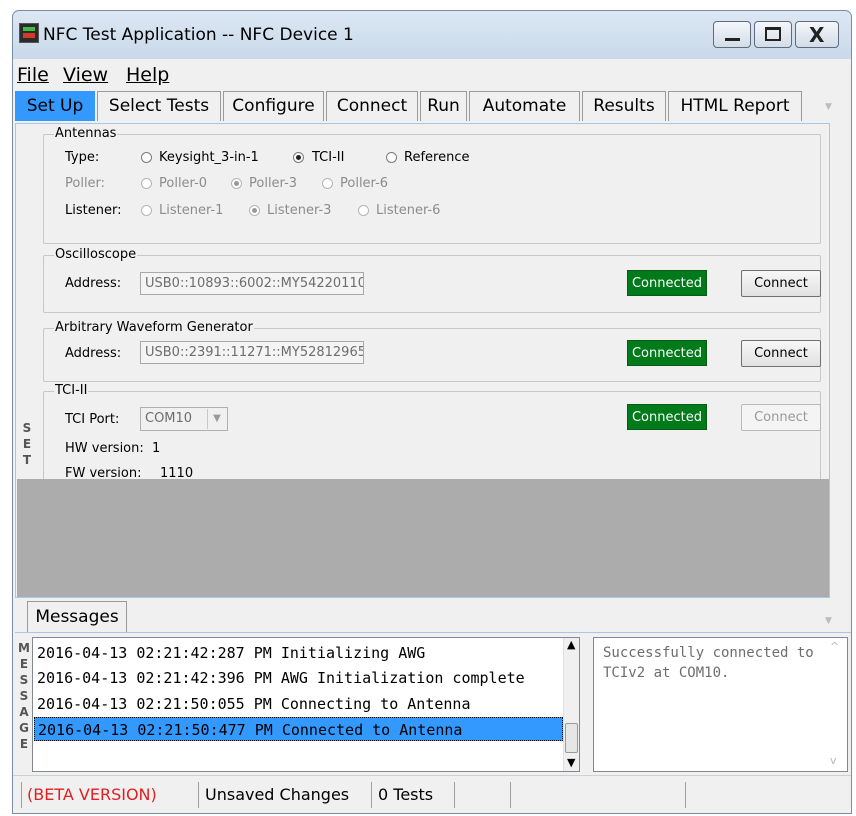  I want to click on log-scrollbar: ▲ ▼, so click(571, 704).